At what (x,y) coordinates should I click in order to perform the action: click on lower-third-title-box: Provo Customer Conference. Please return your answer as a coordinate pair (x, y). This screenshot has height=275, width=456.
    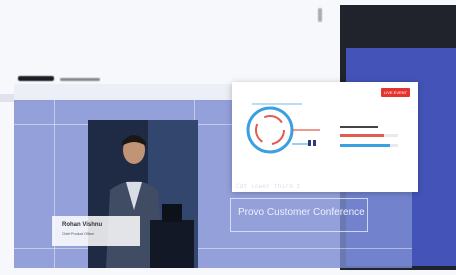
    Looking at the image, I should click on (299, 215).